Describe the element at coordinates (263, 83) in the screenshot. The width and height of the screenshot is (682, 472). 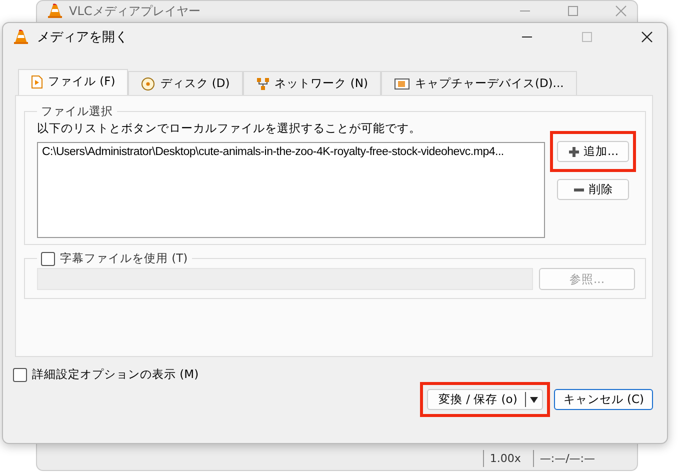
I see `network-icon` at that location.